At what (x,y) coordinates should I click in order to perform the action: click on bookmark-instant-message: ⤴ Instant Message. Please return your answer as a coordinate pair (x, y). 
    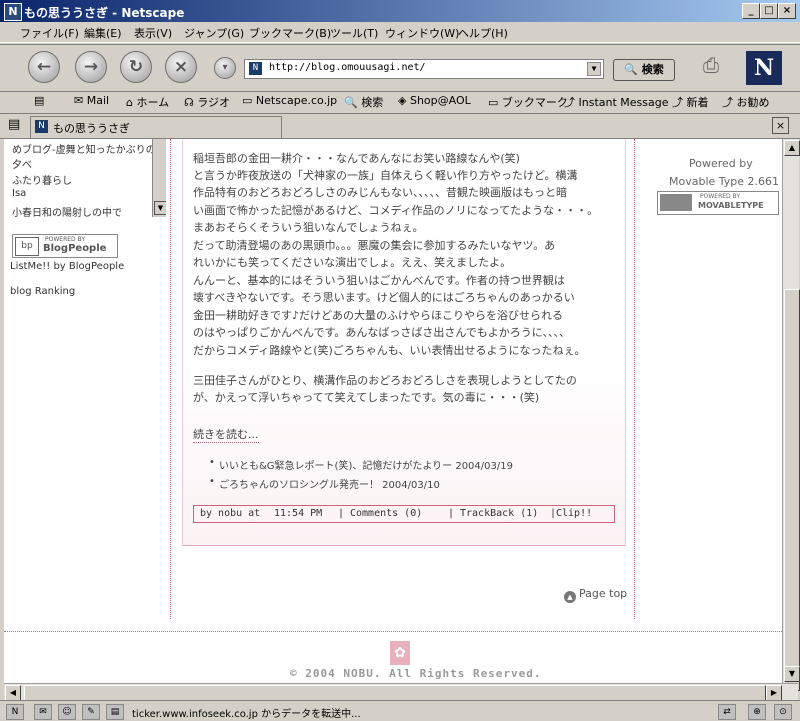
    Looking at the image, I should click on (616, 102).